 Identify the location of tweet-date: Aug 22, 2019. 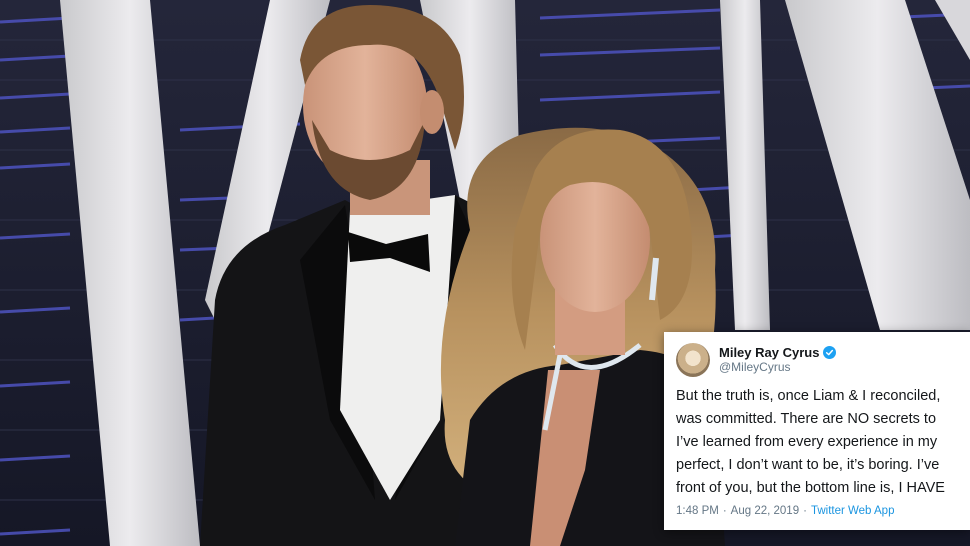
(765, 511).